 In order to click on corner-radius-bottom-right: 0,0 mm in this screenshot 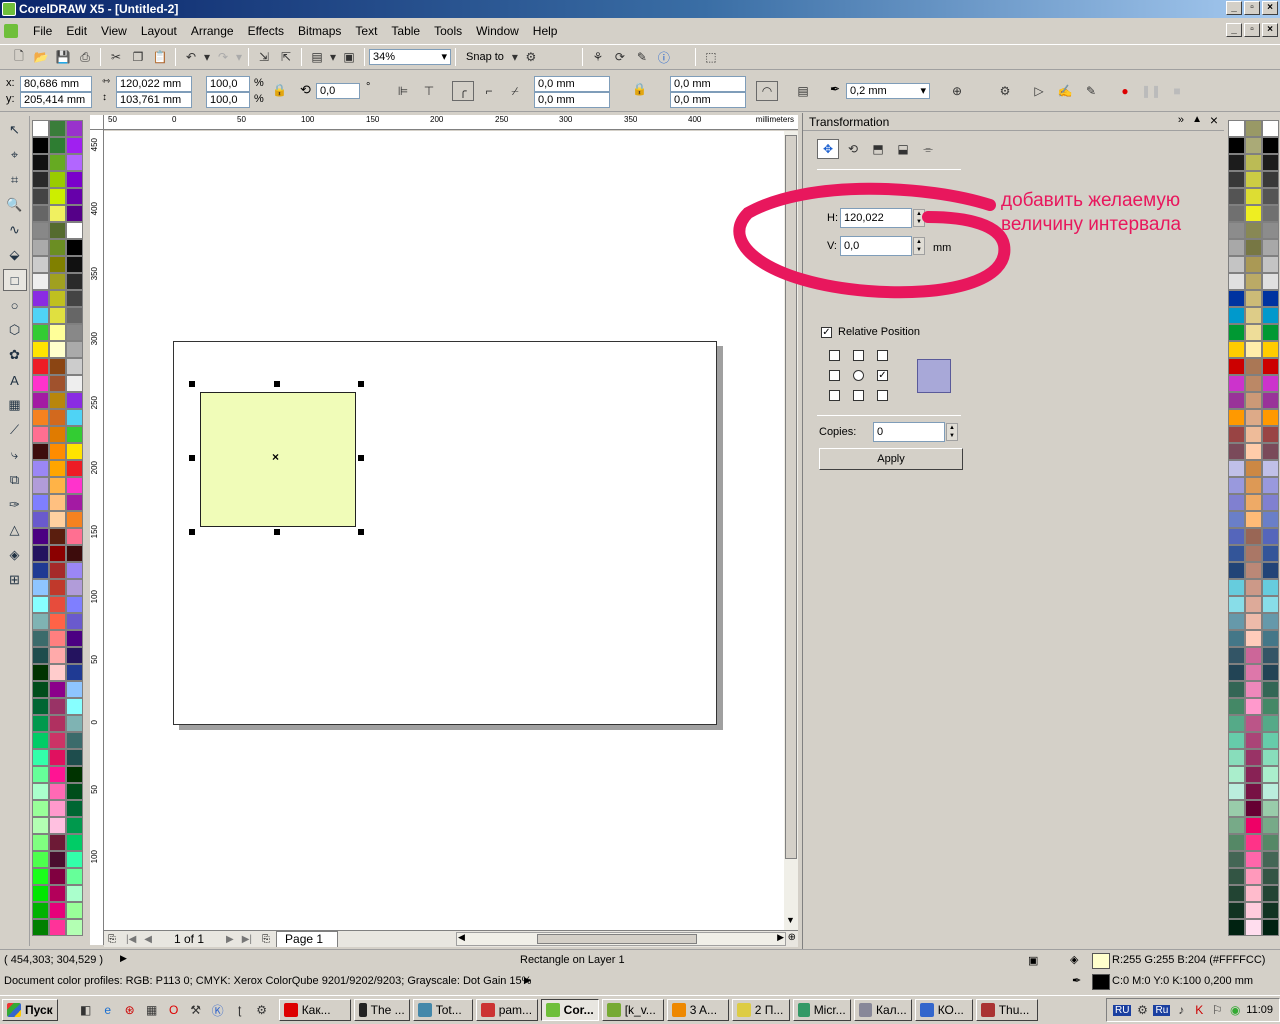, I will do `click(708, 100)`.